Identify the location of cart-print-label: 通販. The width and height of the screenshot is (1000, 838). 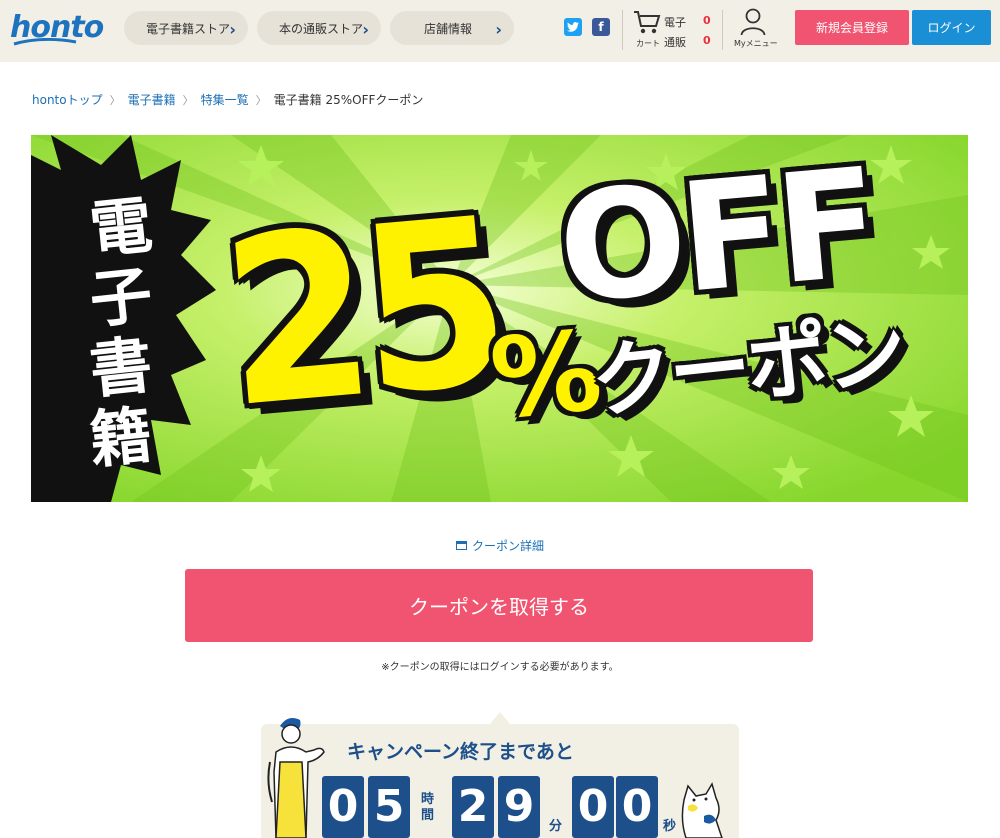
(675, 42).